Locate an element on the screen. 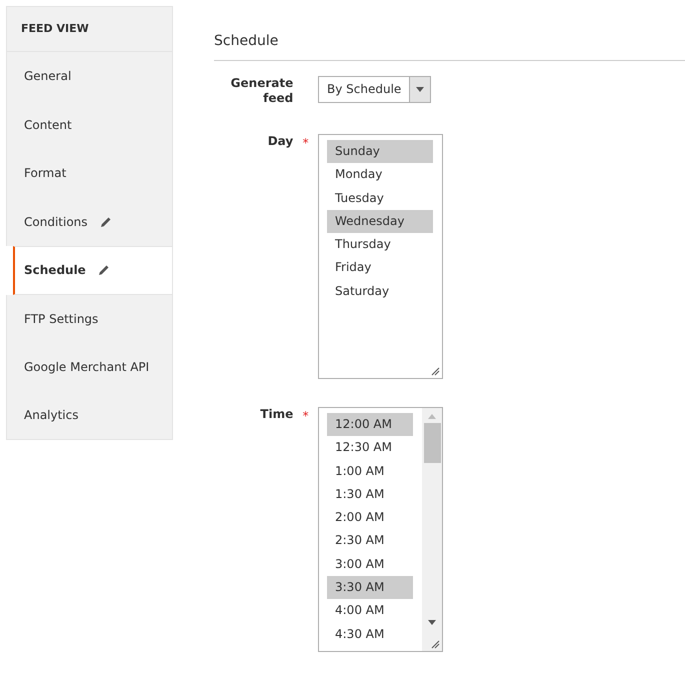 This screenshot has width=685, height=685. list-option: Monday is located at coordinates (380, 175).